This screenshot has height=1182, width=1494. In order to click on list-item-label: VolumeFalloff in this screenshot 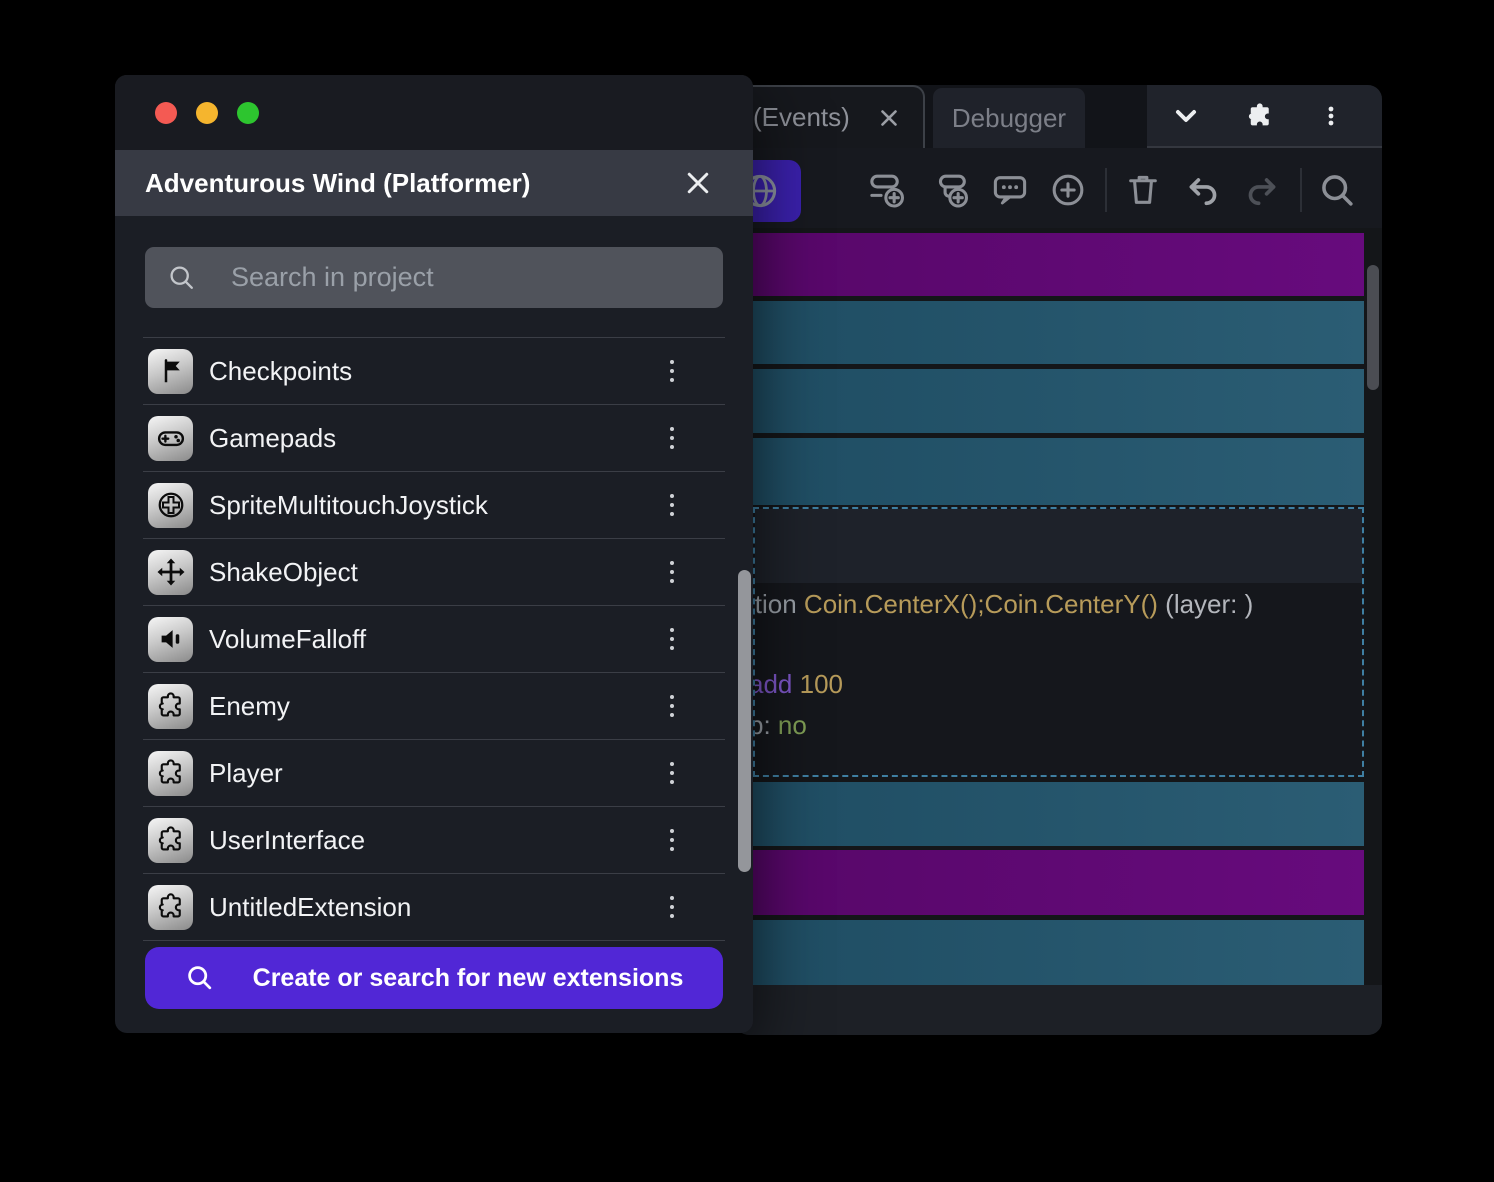, I will do `click(288, 638)`.